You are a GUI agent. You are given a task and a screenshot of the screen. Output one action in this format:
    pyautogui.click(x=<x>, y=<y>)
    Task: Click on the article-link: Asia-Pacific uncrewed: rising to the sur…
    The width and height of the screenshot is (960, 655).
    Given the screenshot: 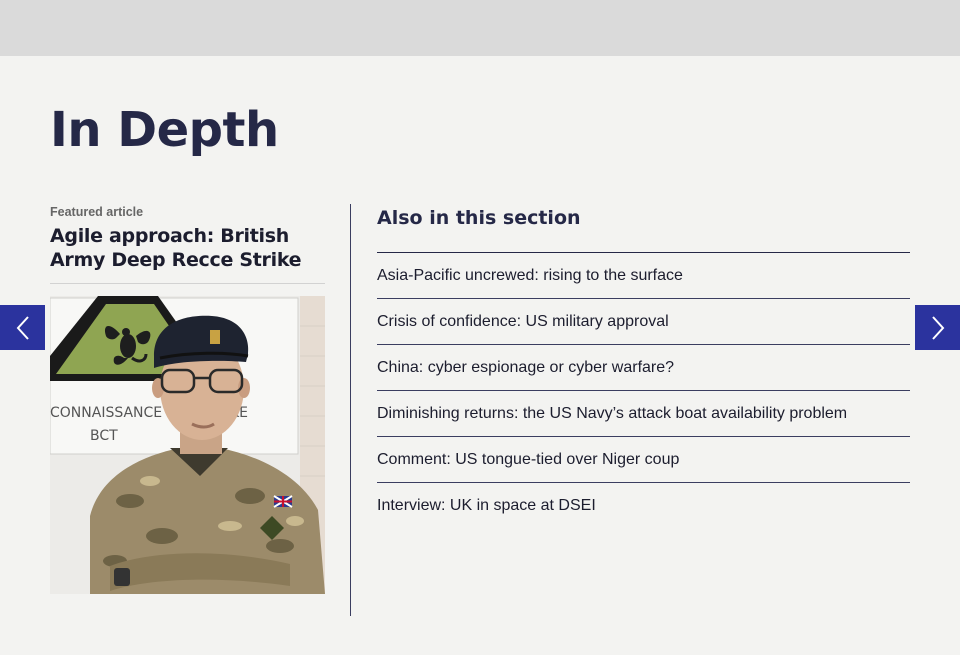 What is the action you would take?
    pyautogui.click(x=530, y=276)
    